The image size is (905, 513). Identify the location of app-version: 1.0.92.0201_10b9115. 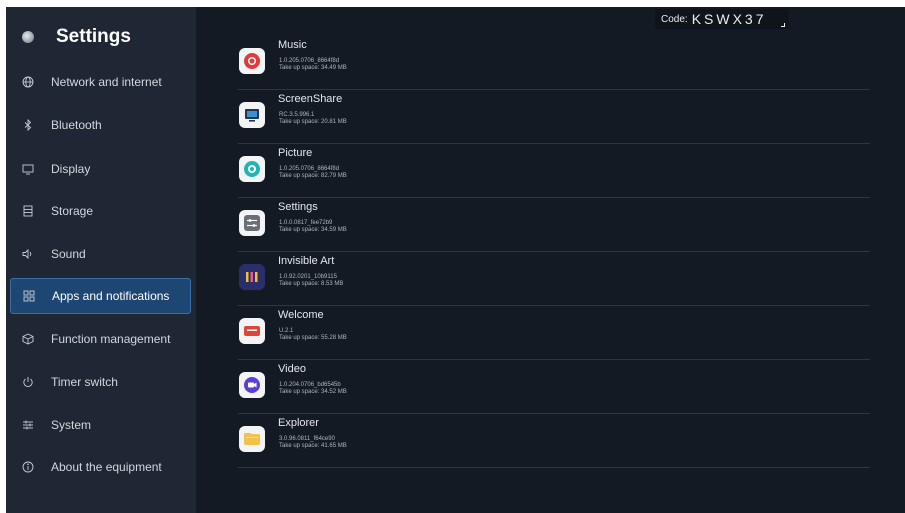
(308, 277).